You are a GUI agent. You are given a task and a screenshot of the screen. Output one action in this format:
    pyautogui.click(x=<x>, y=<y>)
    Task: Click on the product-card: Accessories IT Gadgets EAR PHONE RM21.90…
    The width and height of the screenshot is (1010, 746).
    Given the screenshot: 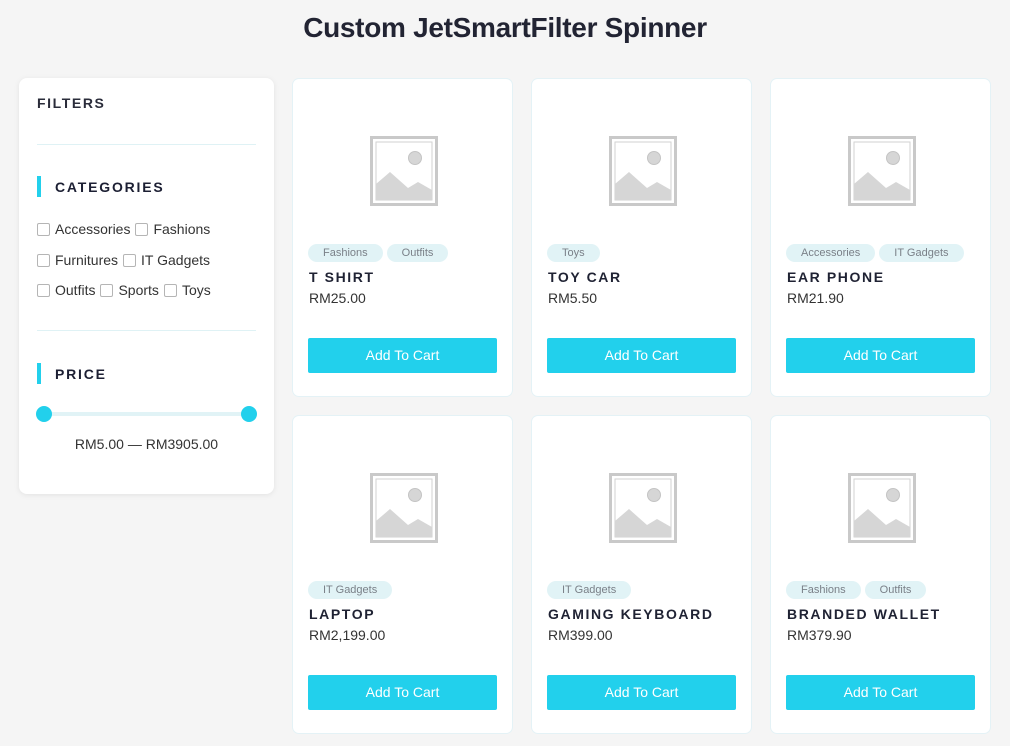 What is the action you would take?
    pyautogui.click(x=880, y=237)
    